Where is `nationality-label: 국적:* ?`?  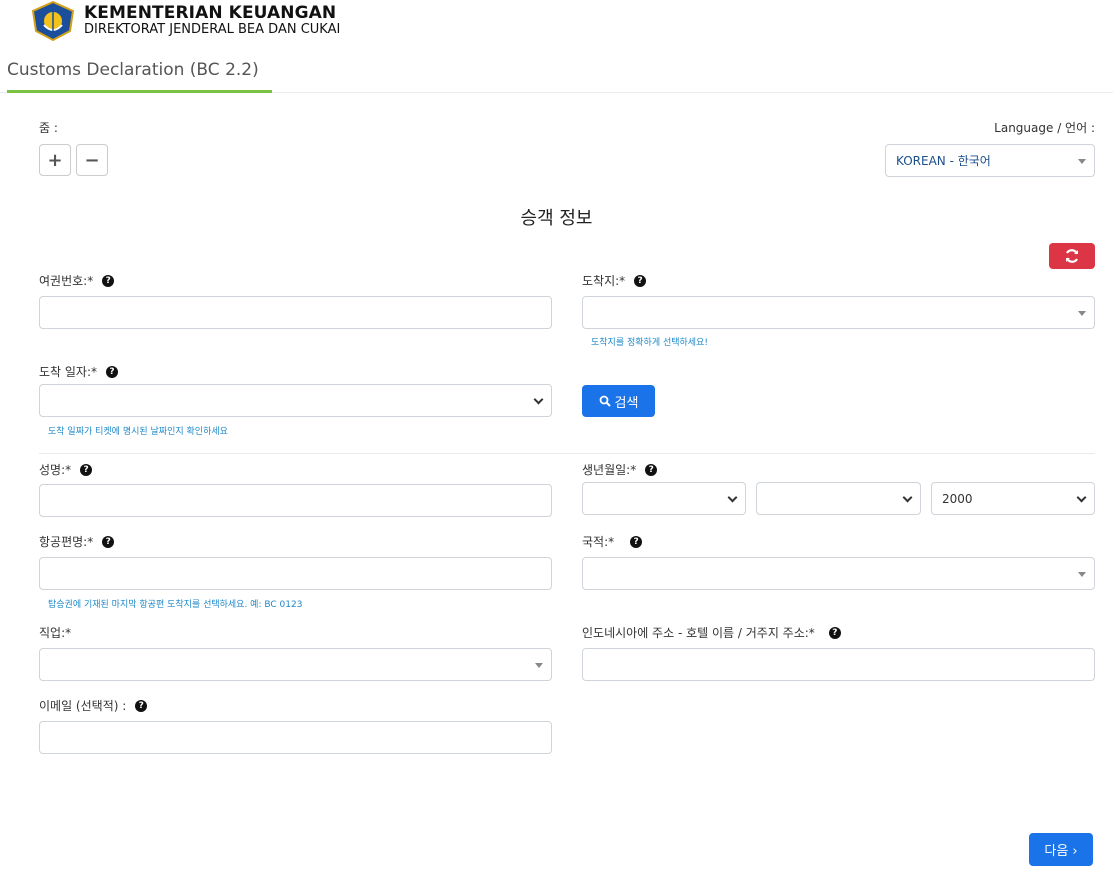 nationality-label: 국적:* ? is located at coordinates (612, 541).